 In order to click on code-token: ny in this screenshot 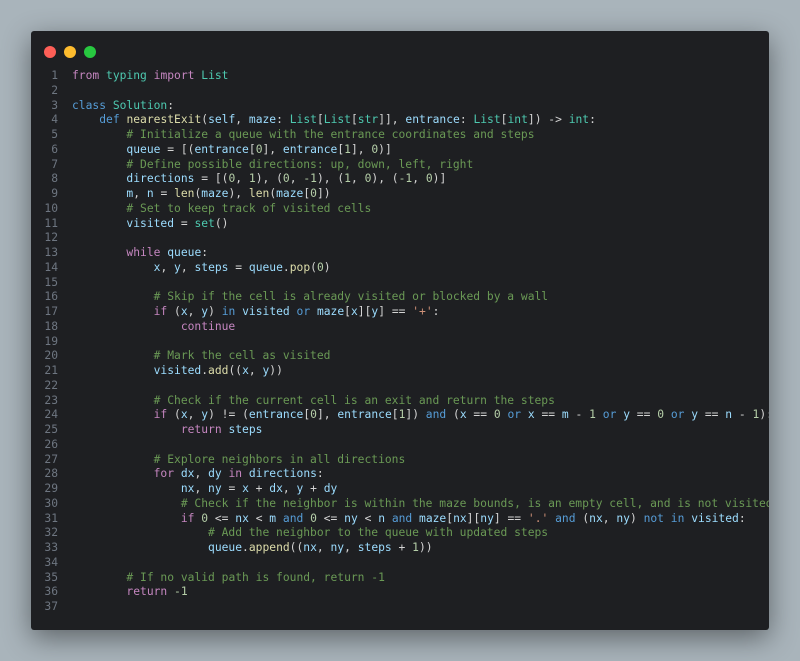, I will do `click(351, 518)`.